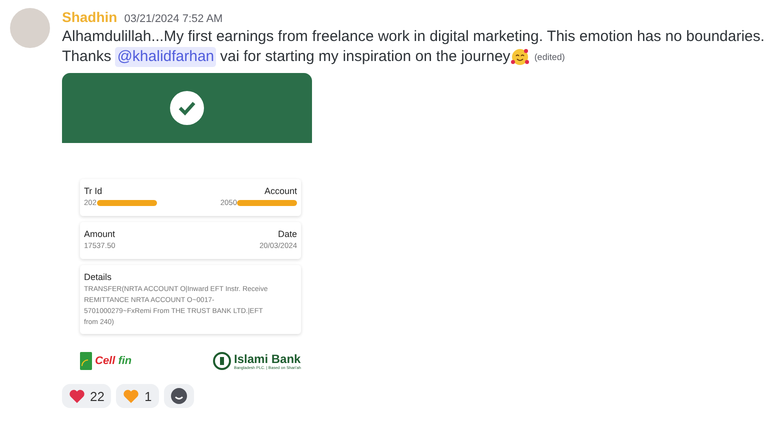  Describe the element at coordinates (549, 57) in the screenshot. I see `edited-label: (edited)` at that location.